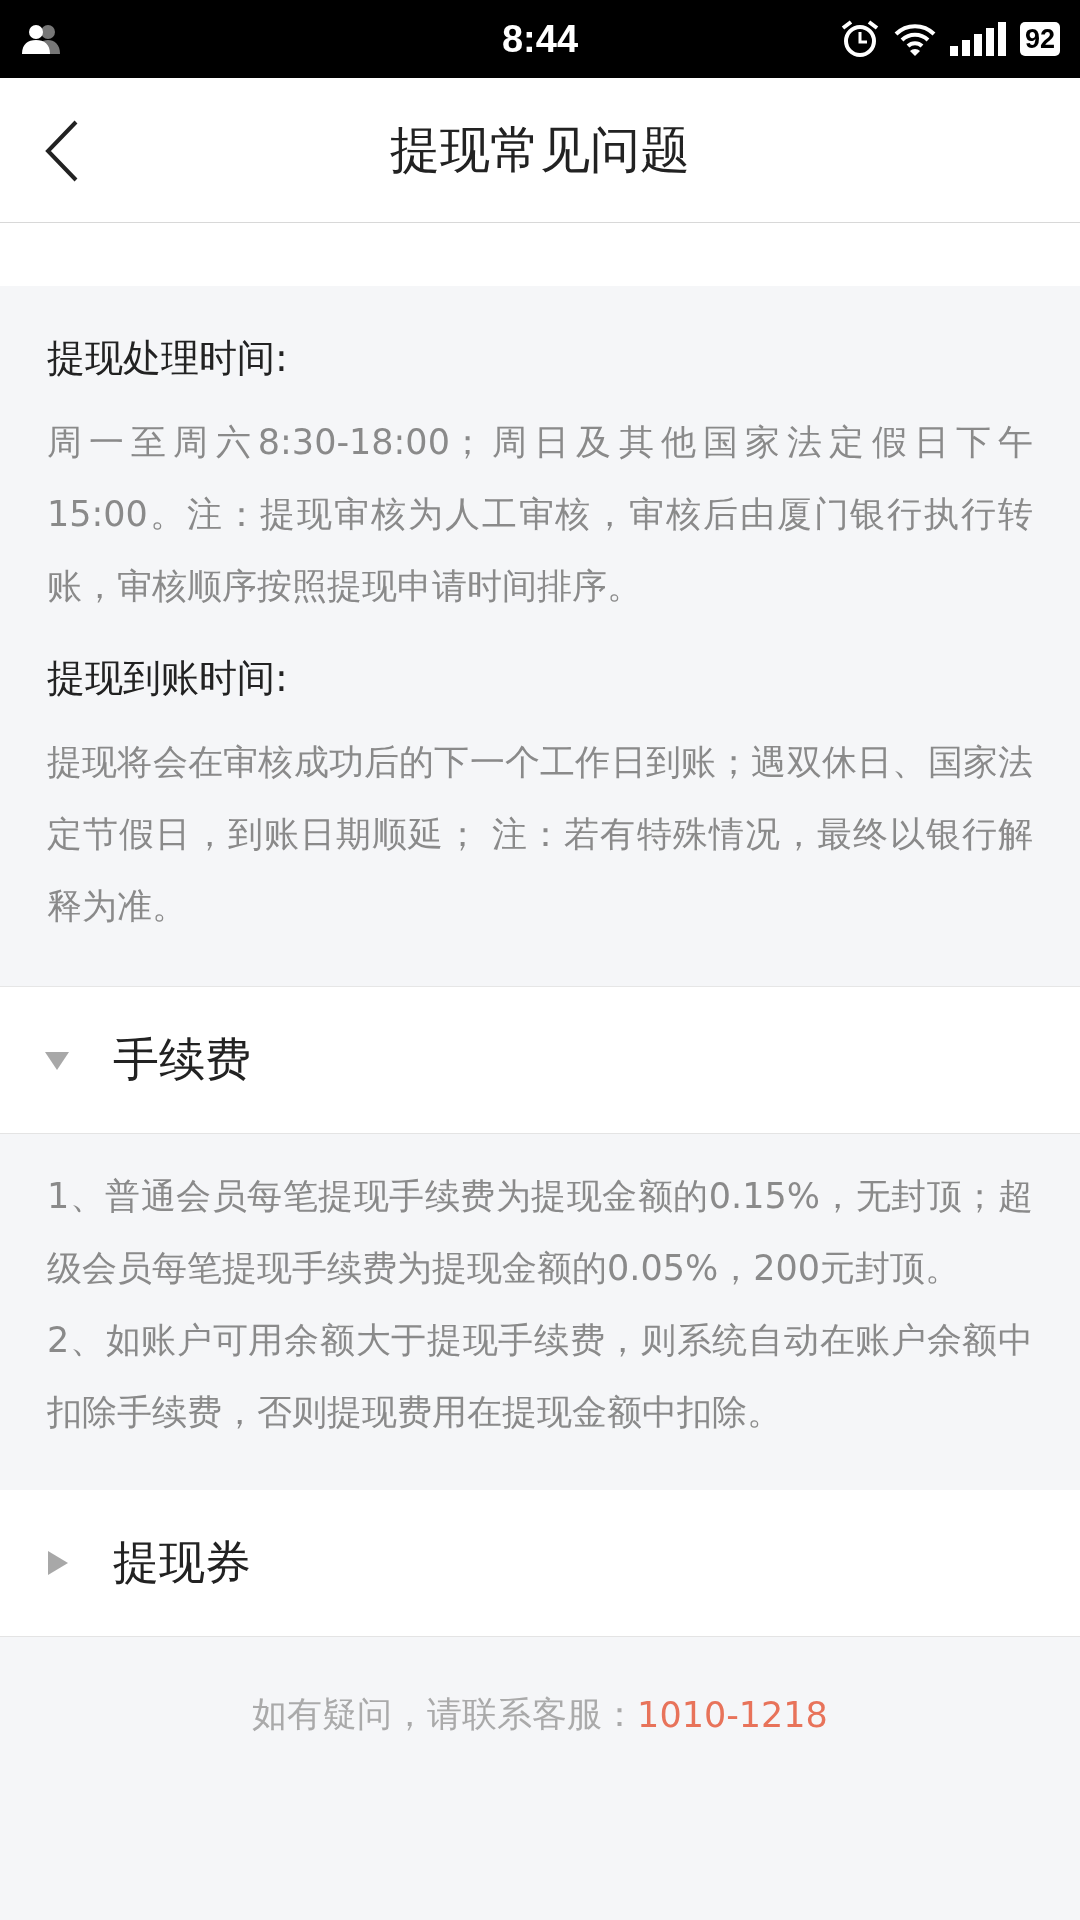 This screenshot has height=1920, width=1080. Describe the element at coordinates (168, 358) in the screenshot. I see `section-heading: 提现处理时间:` at that location.